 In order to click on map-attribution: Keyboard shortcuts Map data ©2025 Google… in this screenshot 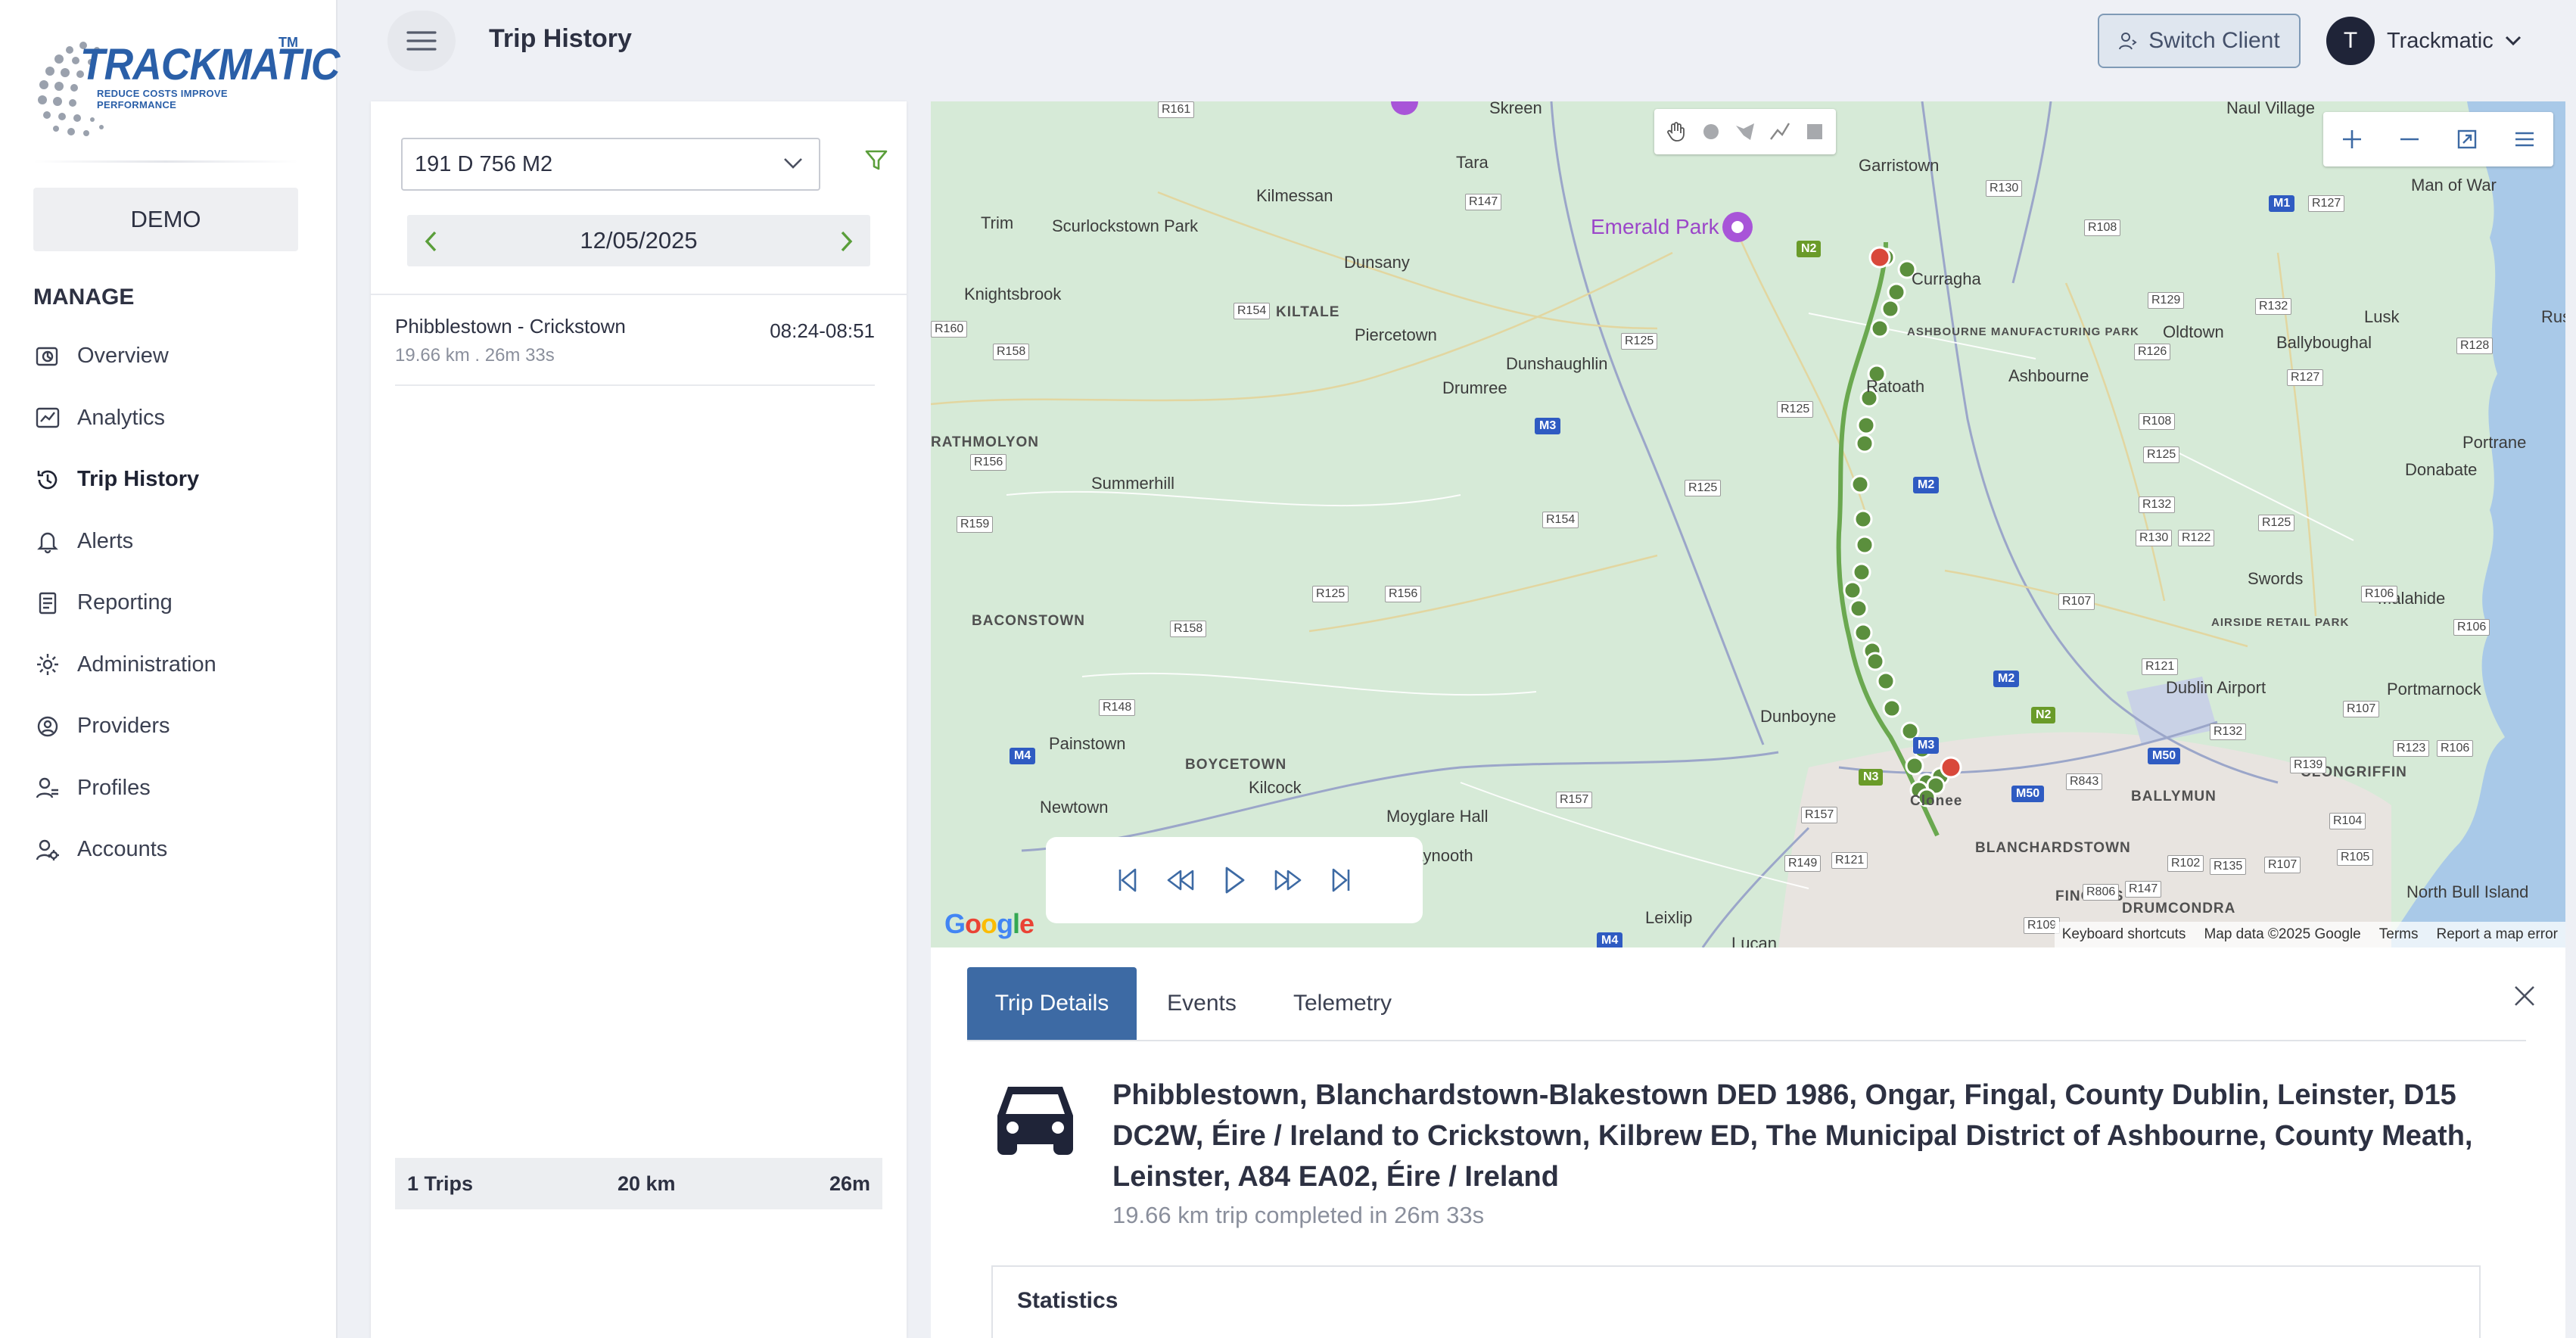, I will do `click(2309, 934)`.